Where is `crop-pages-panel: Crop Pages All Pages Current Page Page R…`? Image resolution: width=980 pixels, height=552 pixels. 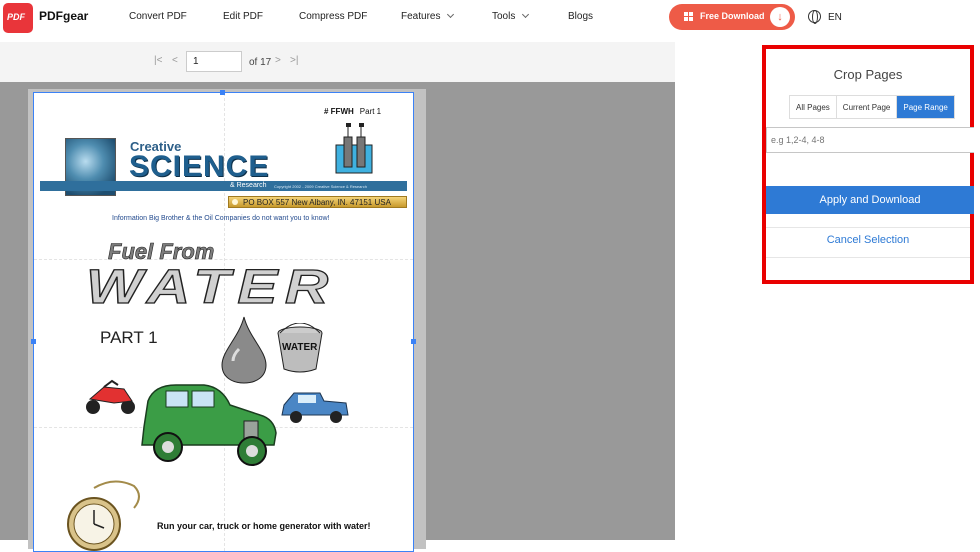 crop-pages-panel: Crop Pages All Pages Current Page Page R… is located at coordinates (868, 164).